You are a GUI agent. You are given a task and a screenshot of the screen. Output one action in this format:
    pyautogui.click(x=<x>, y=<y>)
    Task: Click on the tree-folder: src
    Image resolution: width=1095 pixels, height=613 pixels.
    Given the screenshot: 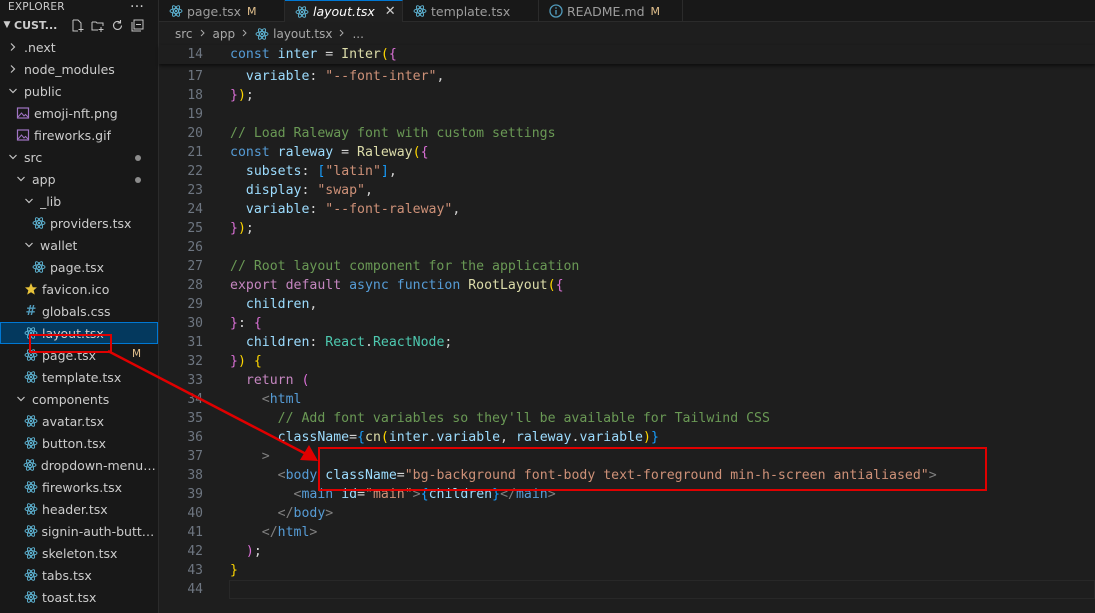 What is the action you would take?
    pyautogui.click(x=79, y=157)
    